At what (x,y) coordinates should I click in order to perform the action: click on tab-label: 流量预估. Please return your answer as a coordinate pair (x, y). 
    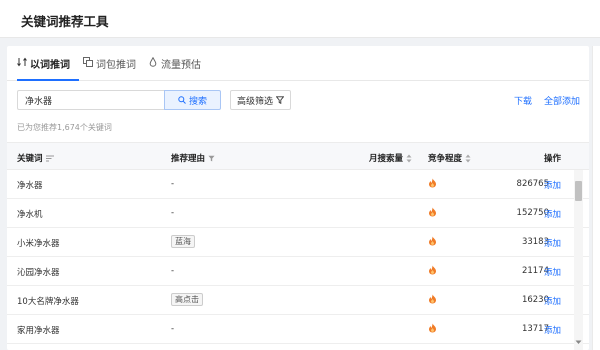
    Looking at the image, I should click on (181, 65).